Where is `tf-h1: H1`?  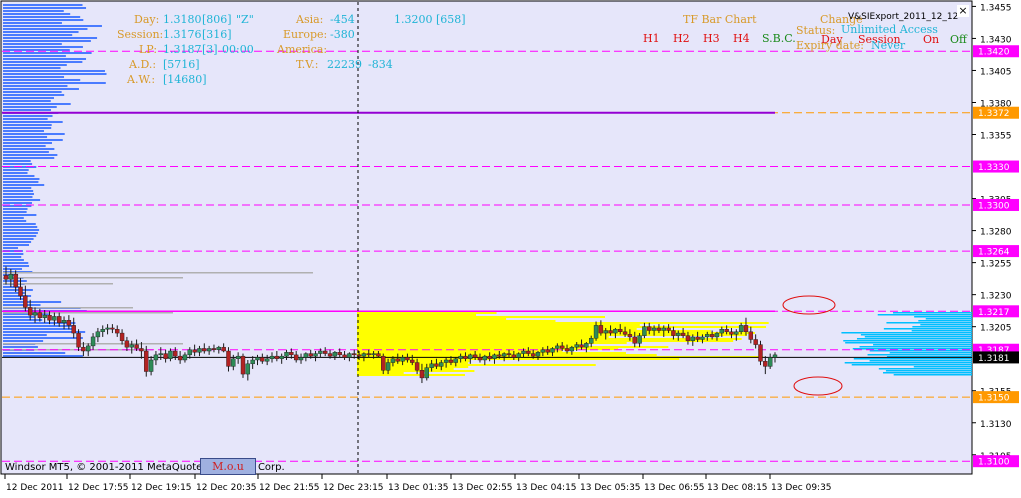
tf-h1: H1 is located at coordinates (651, 39).